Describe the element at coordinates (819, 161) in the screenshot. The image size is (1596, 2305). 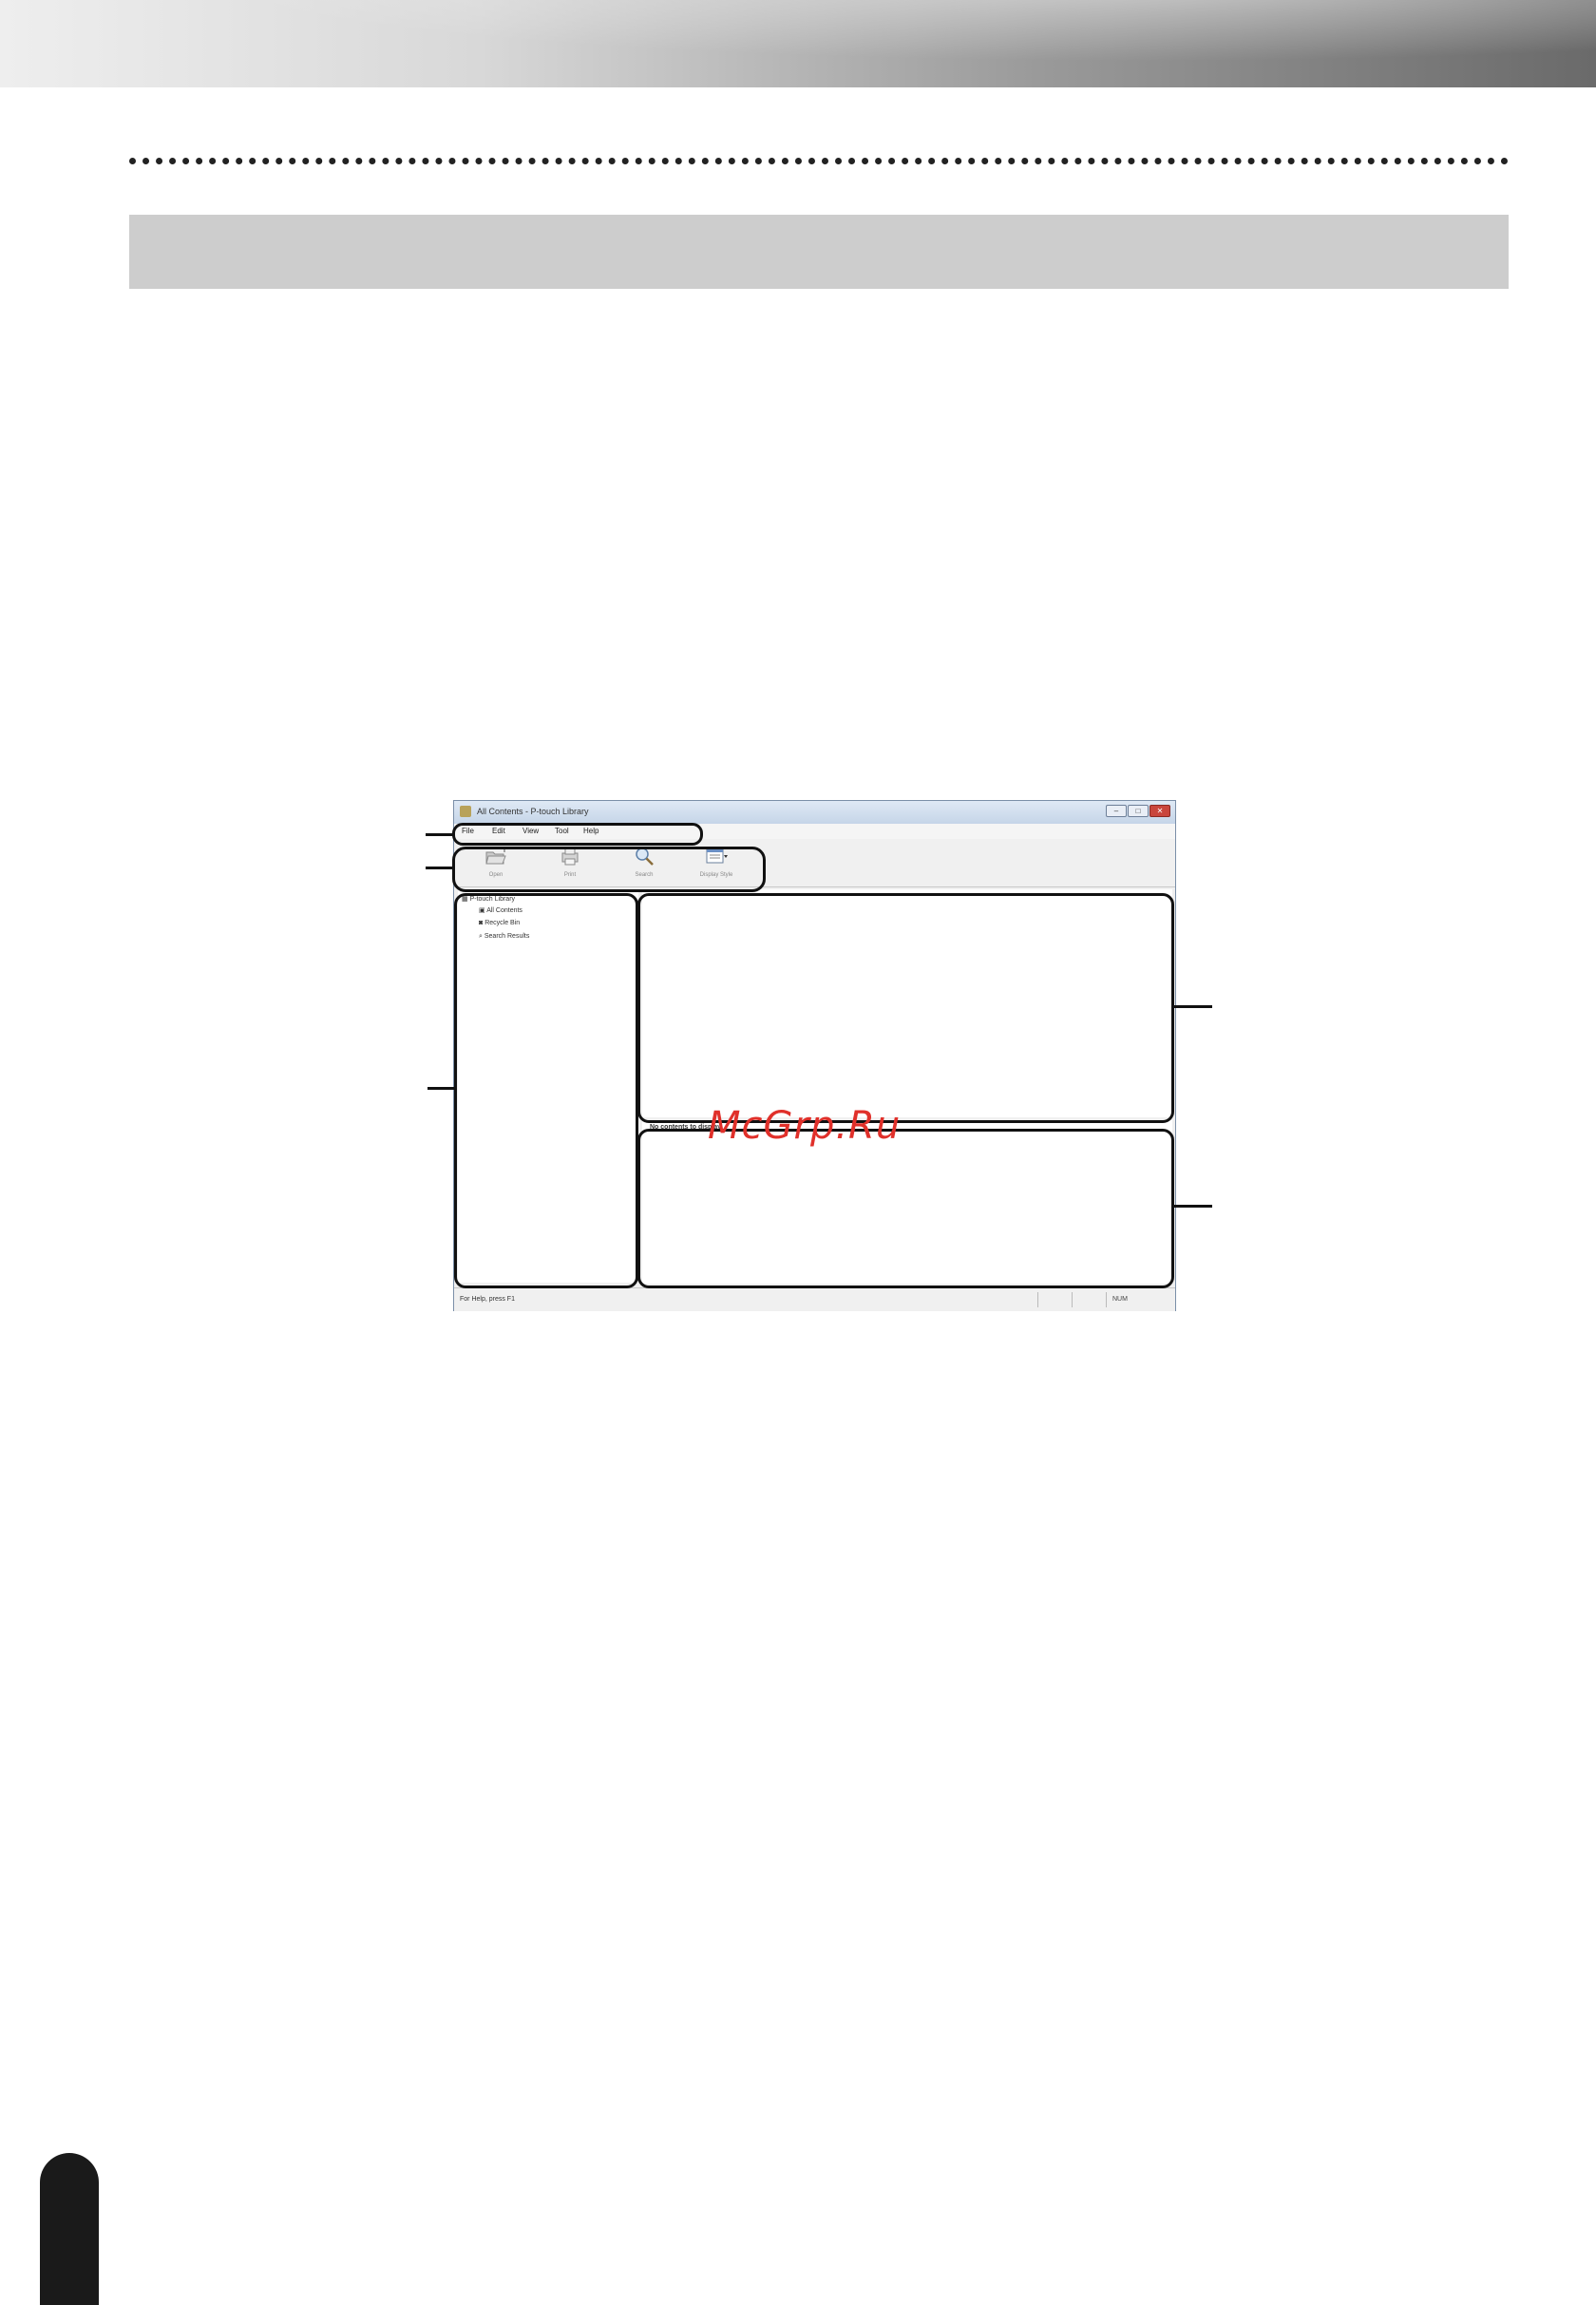
I see `dotted-rule` at that location.